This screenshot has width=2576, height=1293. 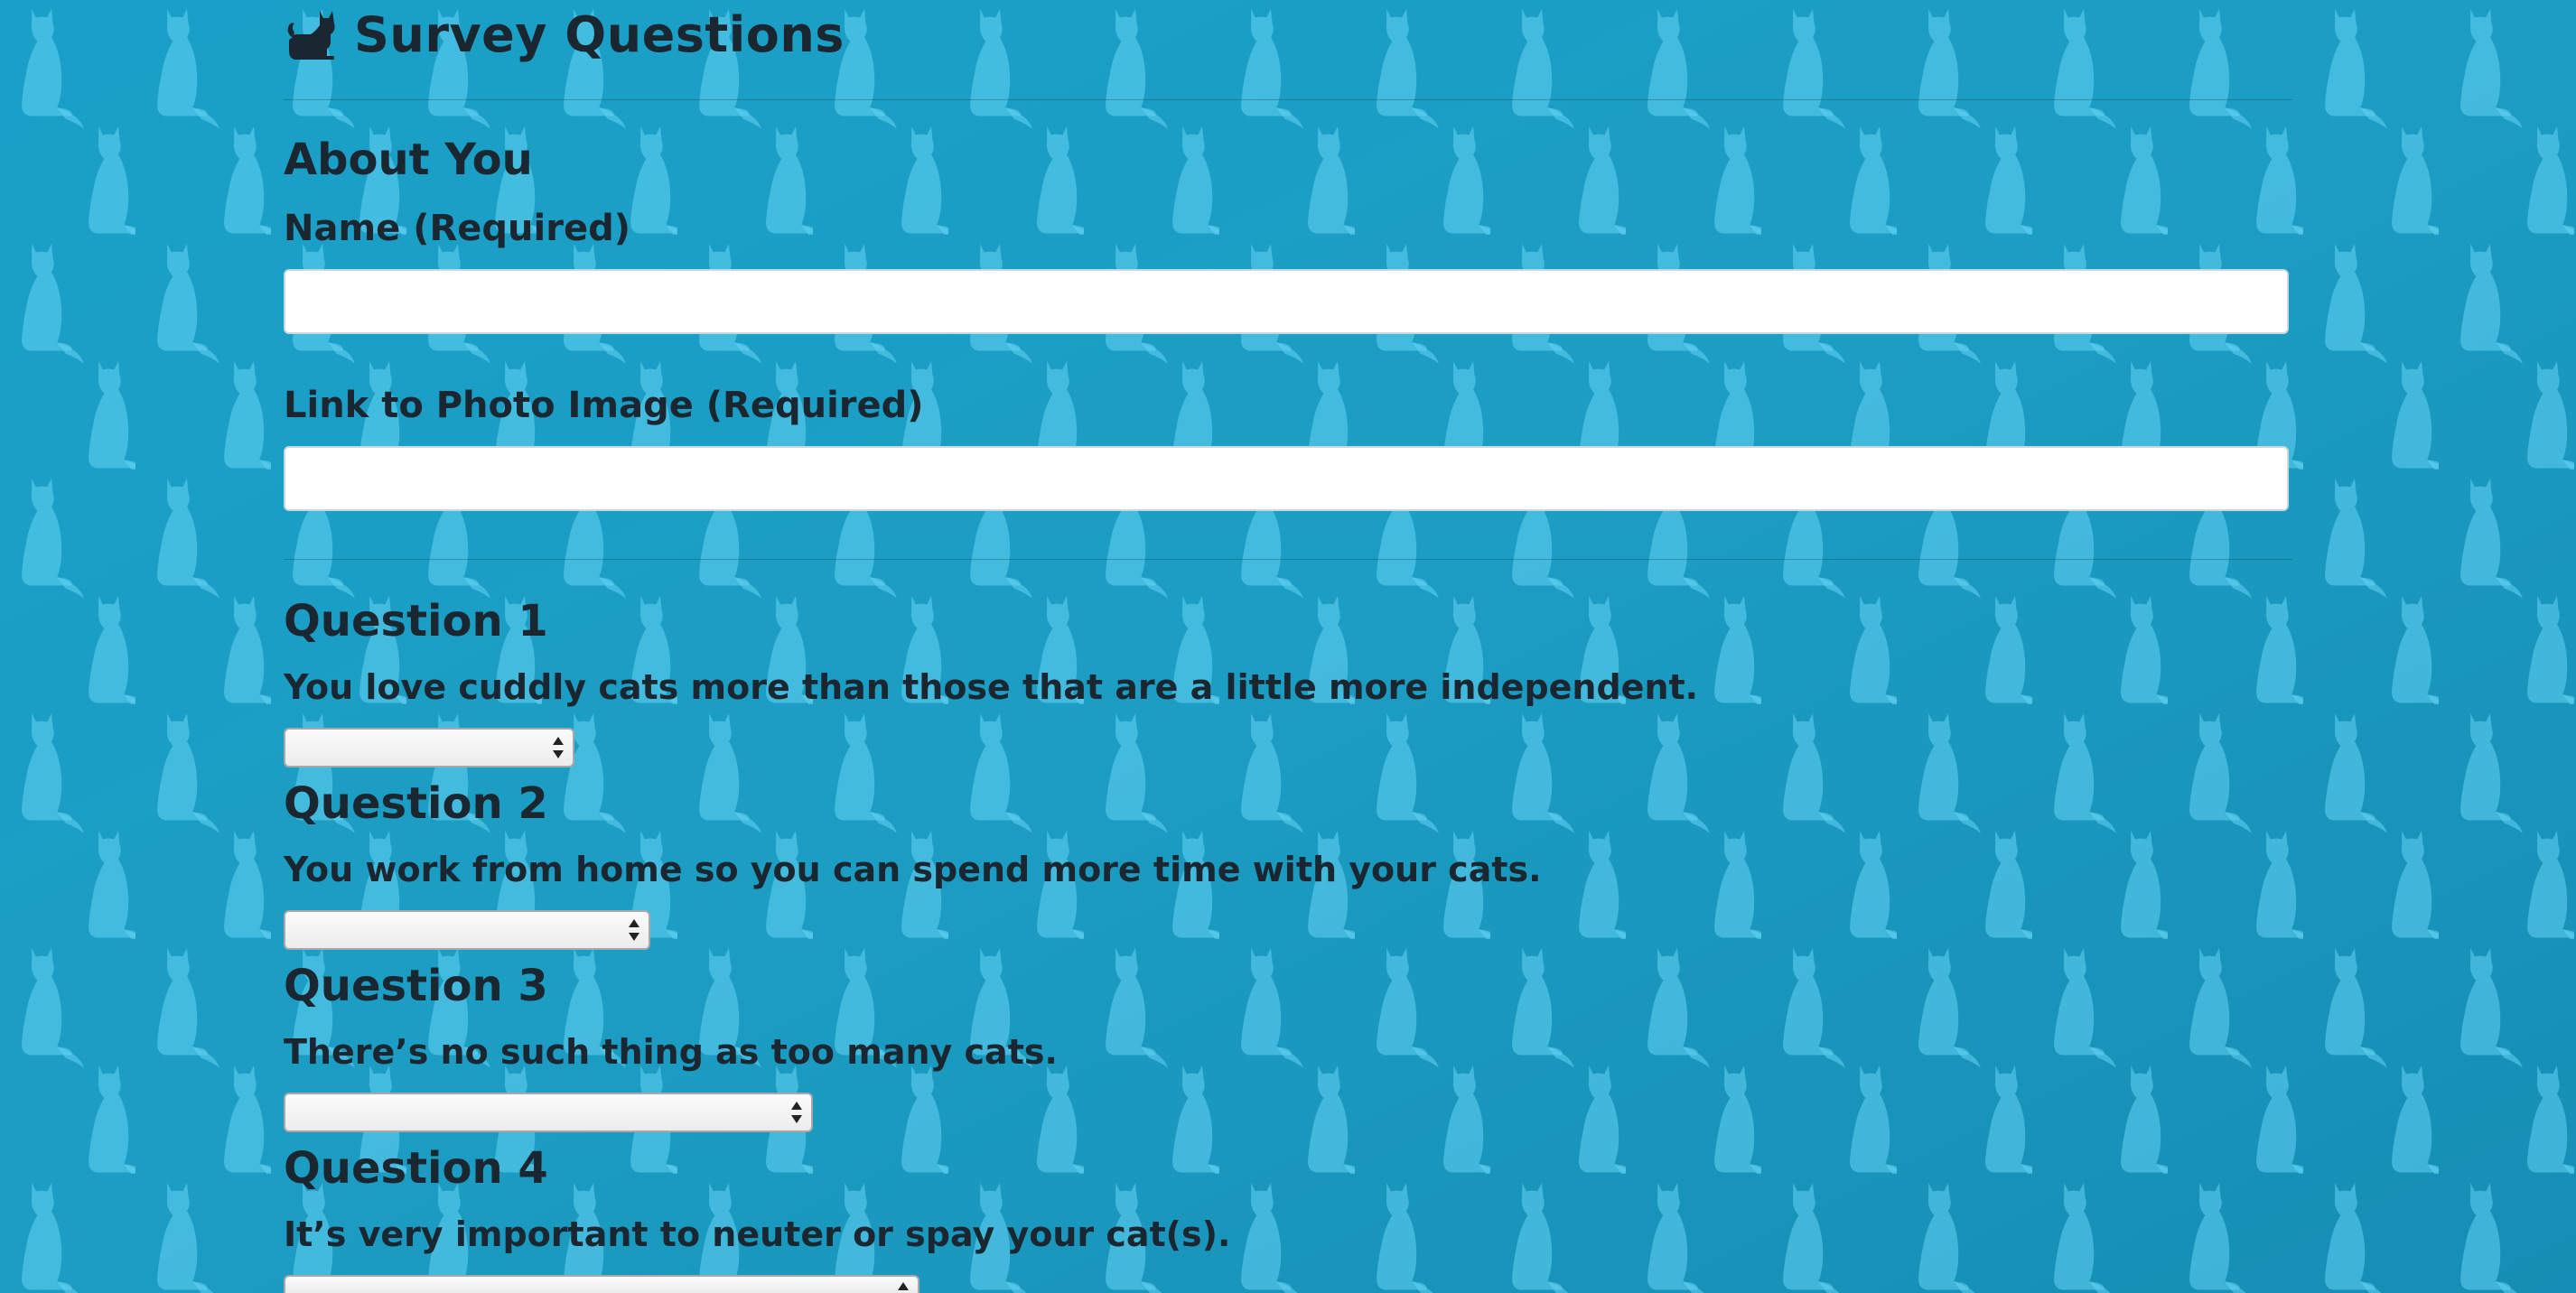 I want to click on about-you-heading: About You, so click(x=408, y=160).